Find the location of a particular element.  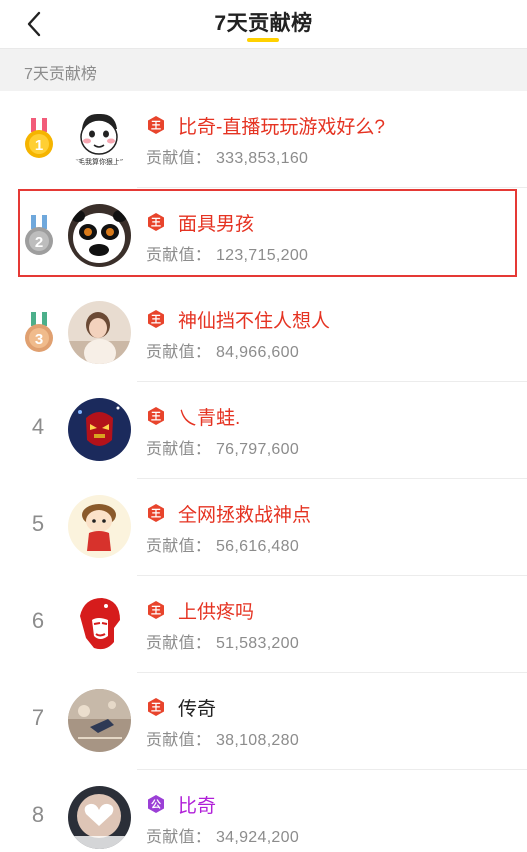

user-name: 上供疼吗 is located at coordinates (216, 612).